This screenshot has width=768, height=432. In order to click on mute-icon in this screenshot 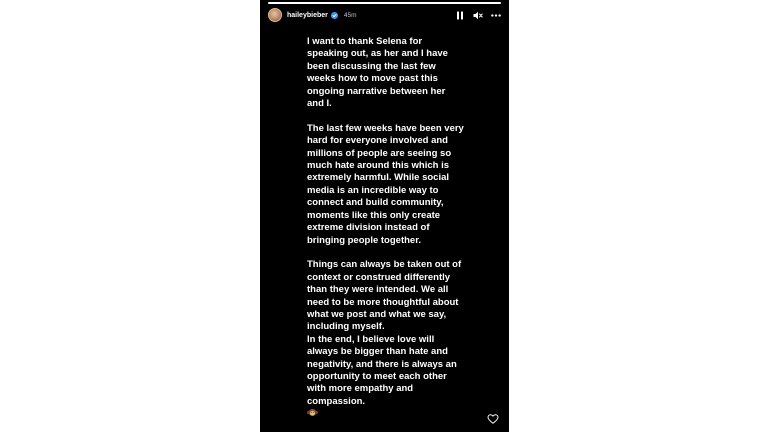, I will do `click(478, 15)`.